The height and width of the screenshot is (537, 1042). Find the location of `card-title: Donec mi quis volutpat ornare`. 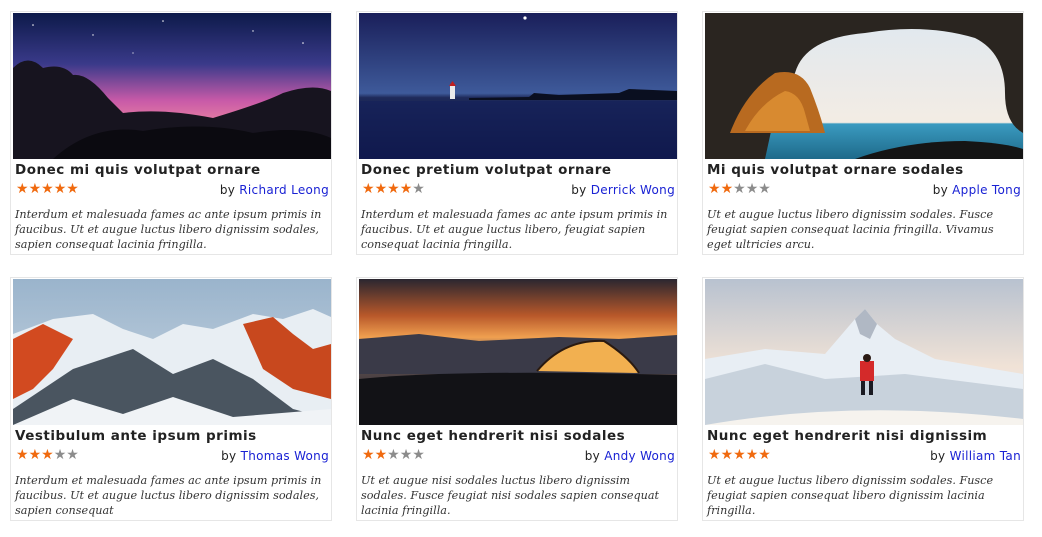

card-title: Donec mi quis volutpat ornare is located at coordinates (173, 170).